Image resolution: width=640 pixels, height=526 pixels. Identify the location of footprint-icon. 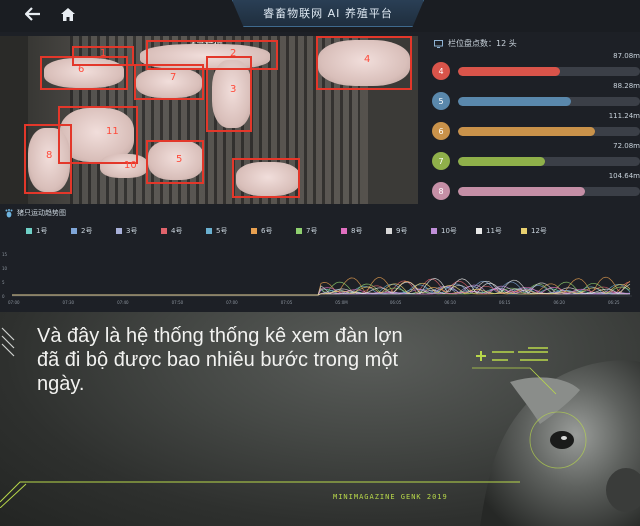
(9, 212).